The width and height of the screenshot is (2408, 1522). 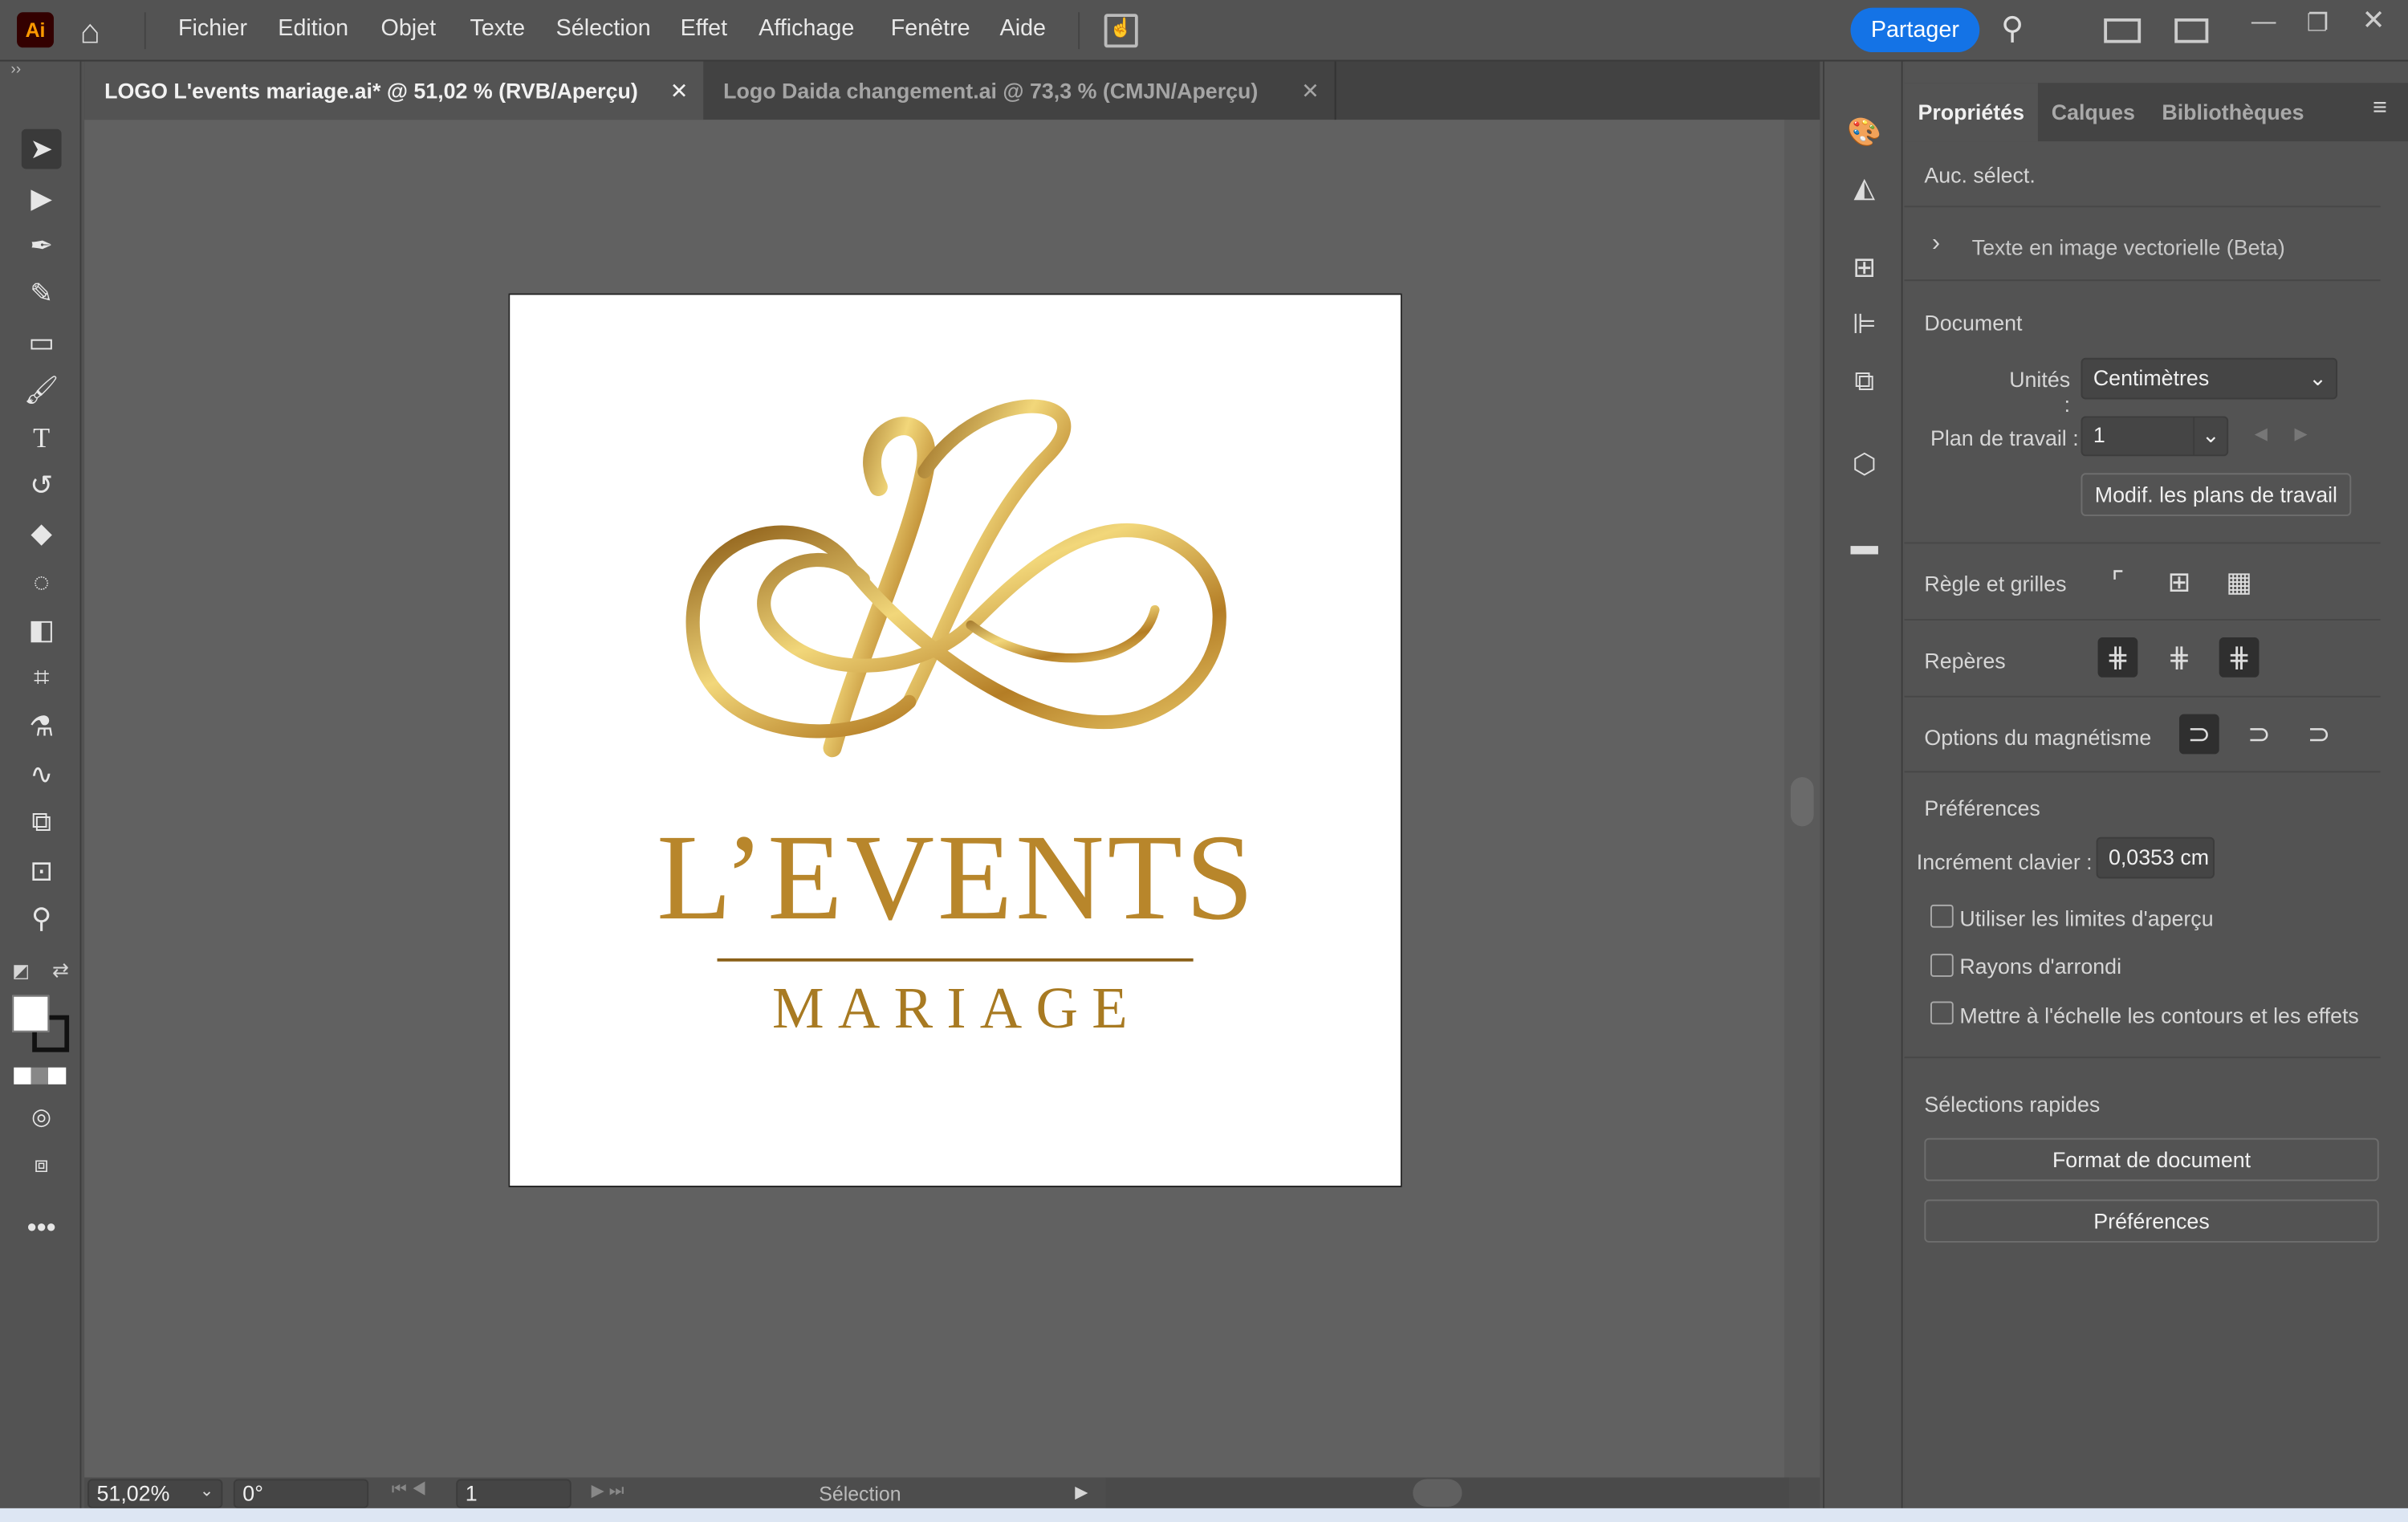 What do you see at coordinates (89, 32) in the screenshot?
I see `home-icon: ⌂` at bounding box center [89, 32].